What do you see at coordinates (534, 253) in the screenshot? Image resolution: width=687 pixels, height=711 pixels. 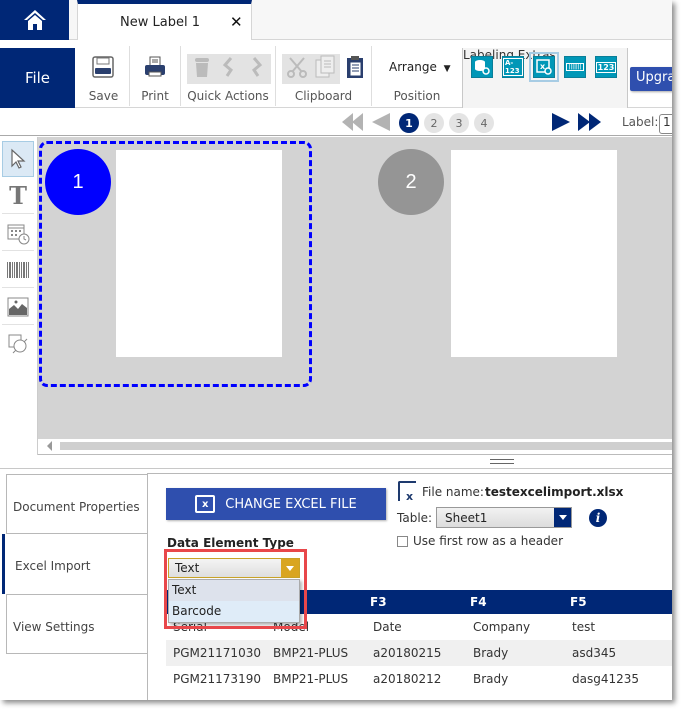 I see `label-2-preview` at bounding box center [534, 253].